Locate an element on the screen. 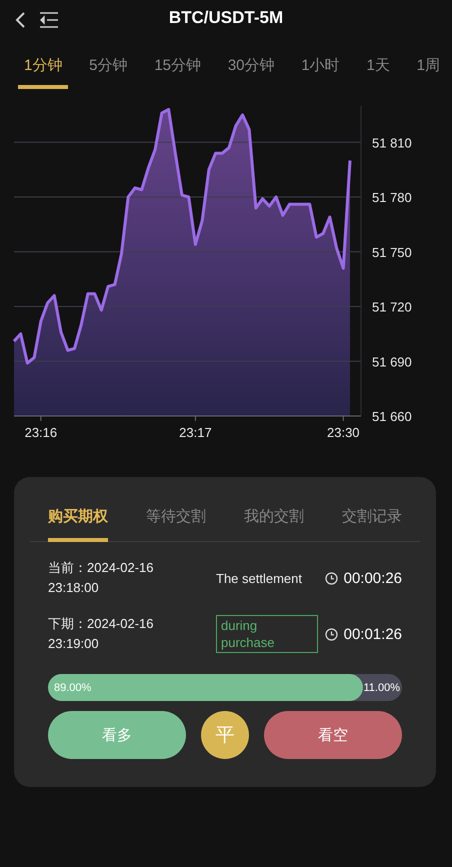 Image resolution: width=452 pixels, height=867 pixels. axis-label: 23:17 is located at coordinates (195, 432).